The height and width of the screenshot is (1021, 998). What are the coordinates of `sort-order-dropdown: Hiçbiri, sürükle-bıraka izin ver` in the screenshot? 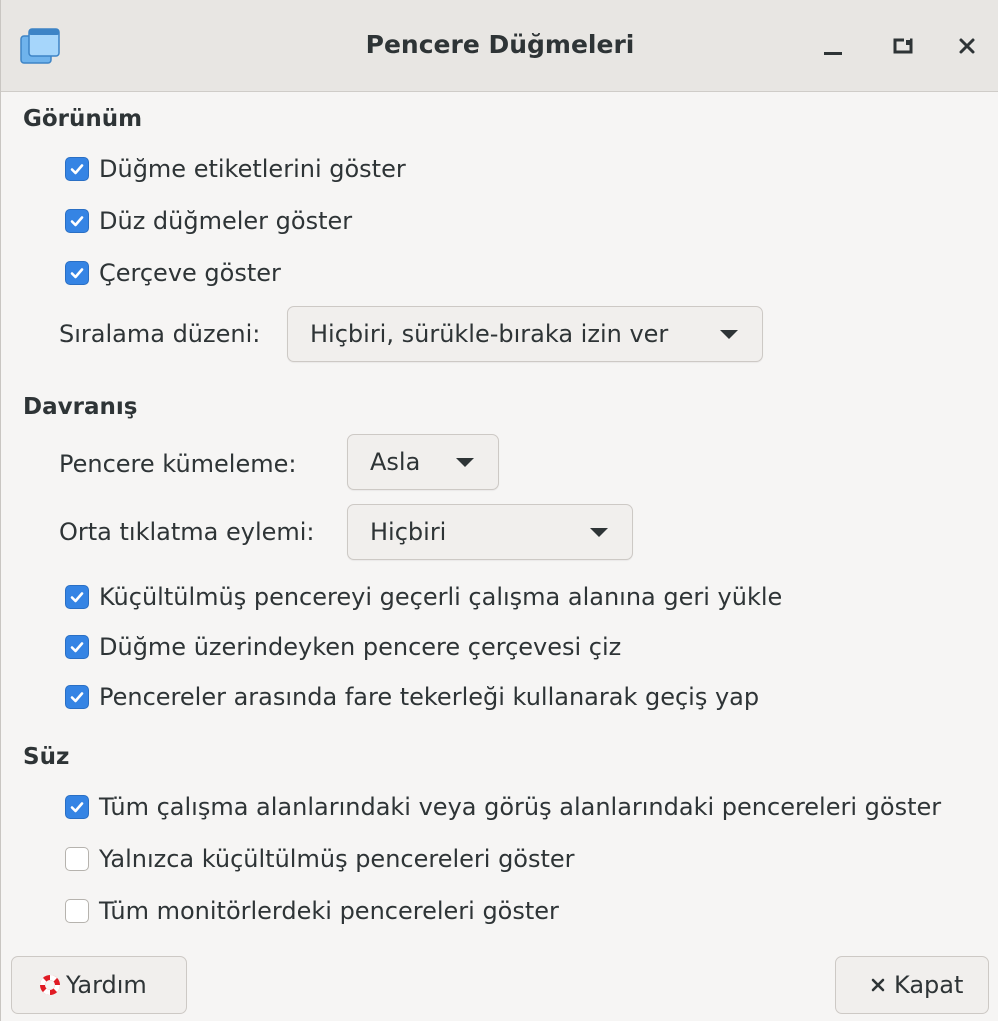 It's located at (525, 334).